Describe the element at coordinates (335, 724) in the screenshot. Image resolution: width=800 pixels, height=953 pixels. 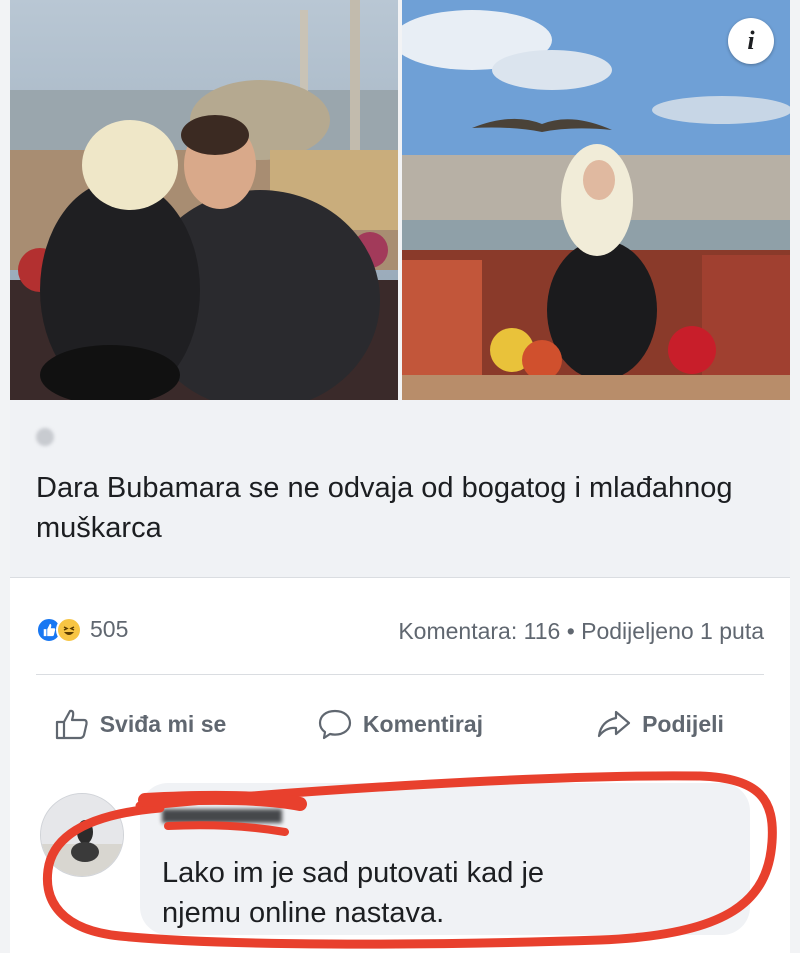
I see `comment-bubble-icon` at that location.